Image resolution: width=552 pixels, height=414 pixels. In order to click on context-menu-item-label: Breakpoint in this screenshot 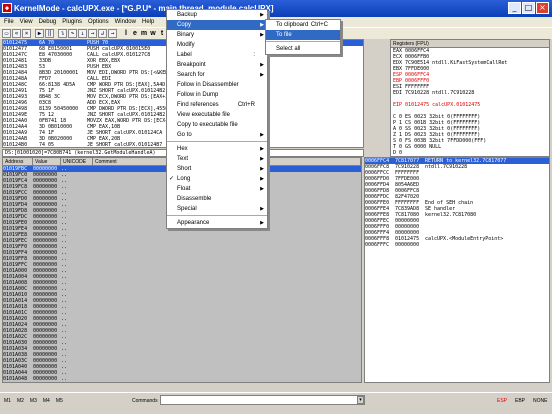, I will do `click(191, 65)`.